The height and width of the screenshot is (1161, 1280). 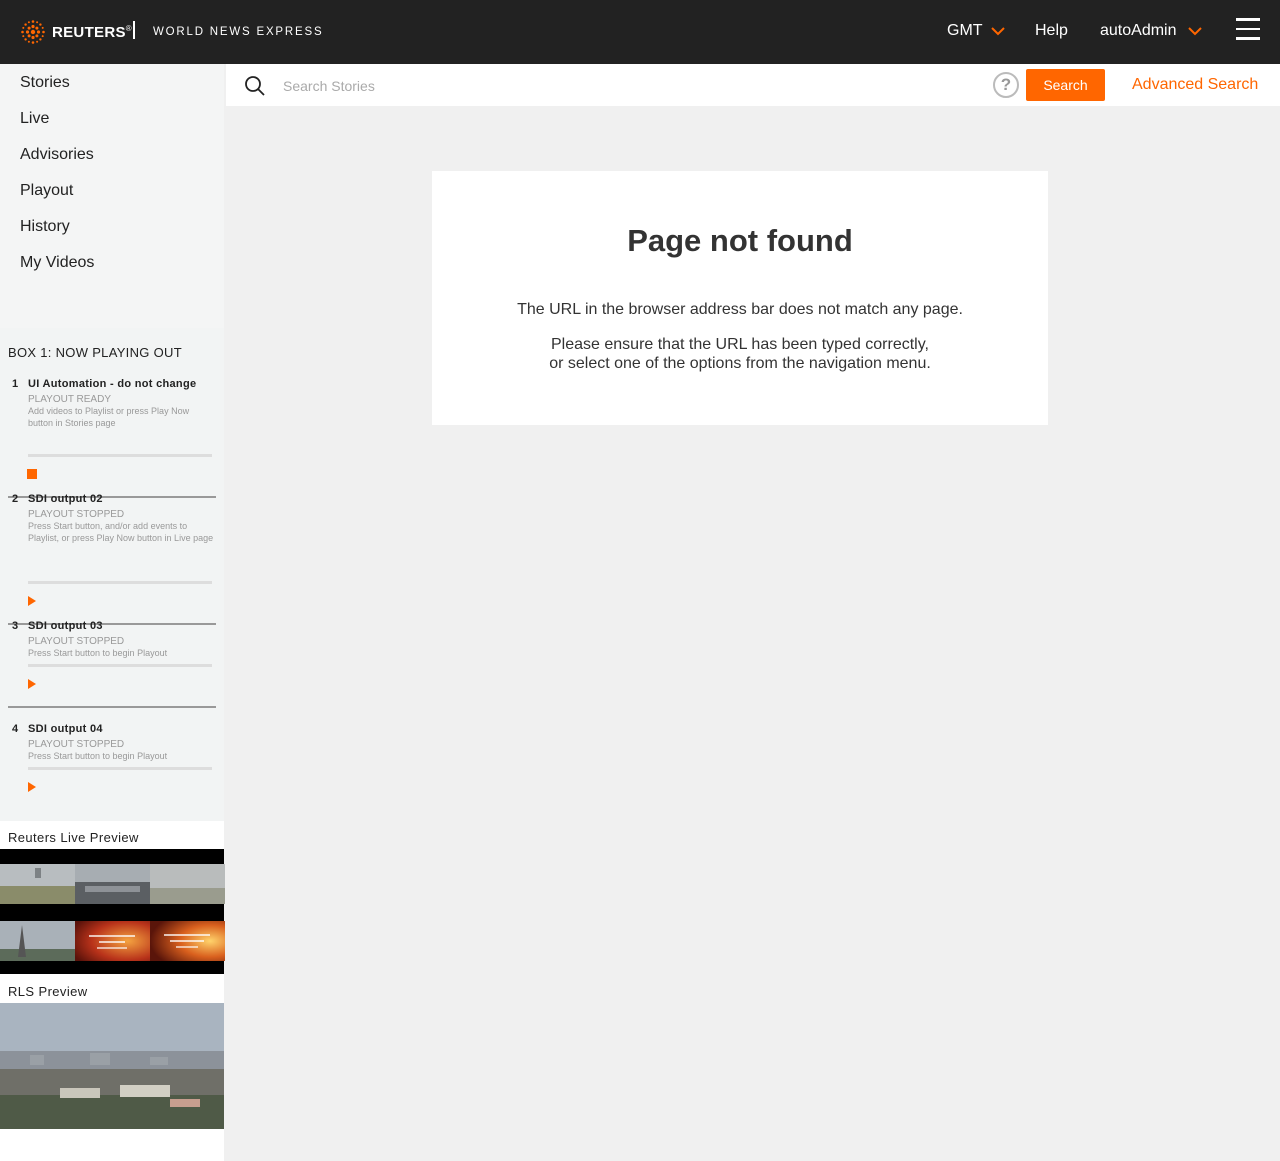 I want to click on channel-status: PLAYOUT READY, so click(x=69, y=399).